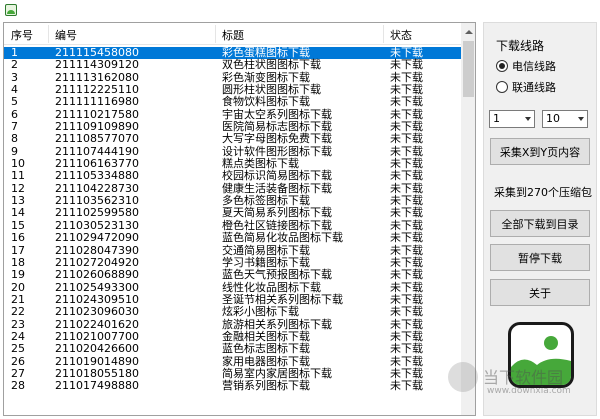 The image size is (600, 419). I want to click on row-index: 10, so click(18, 164).